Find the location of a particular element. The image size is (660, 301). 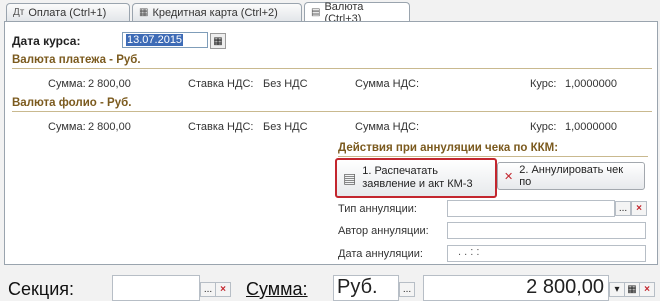

annul-date-input: . . : : is located at coordinates (546, 253).